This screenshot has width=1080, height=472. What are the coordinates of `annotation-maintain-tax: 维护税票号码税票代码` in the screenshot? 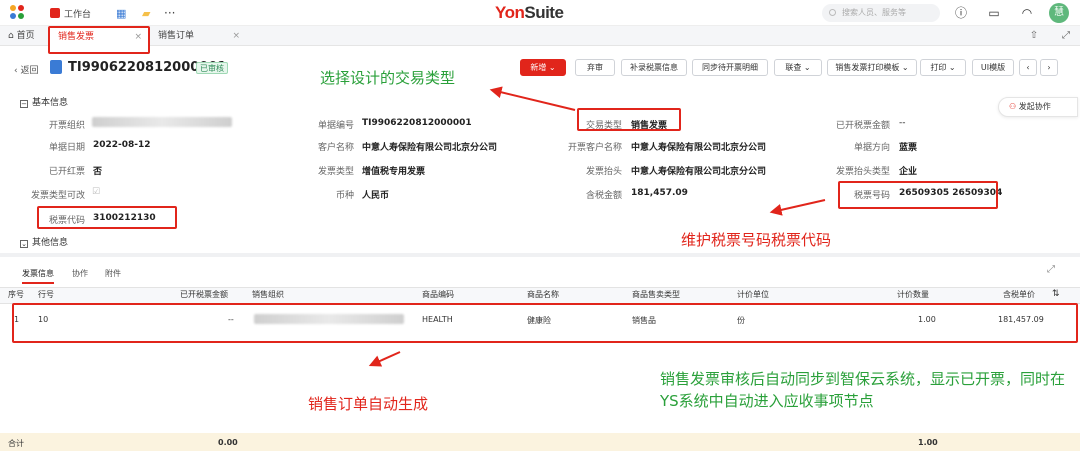 It's located at (756, 240).